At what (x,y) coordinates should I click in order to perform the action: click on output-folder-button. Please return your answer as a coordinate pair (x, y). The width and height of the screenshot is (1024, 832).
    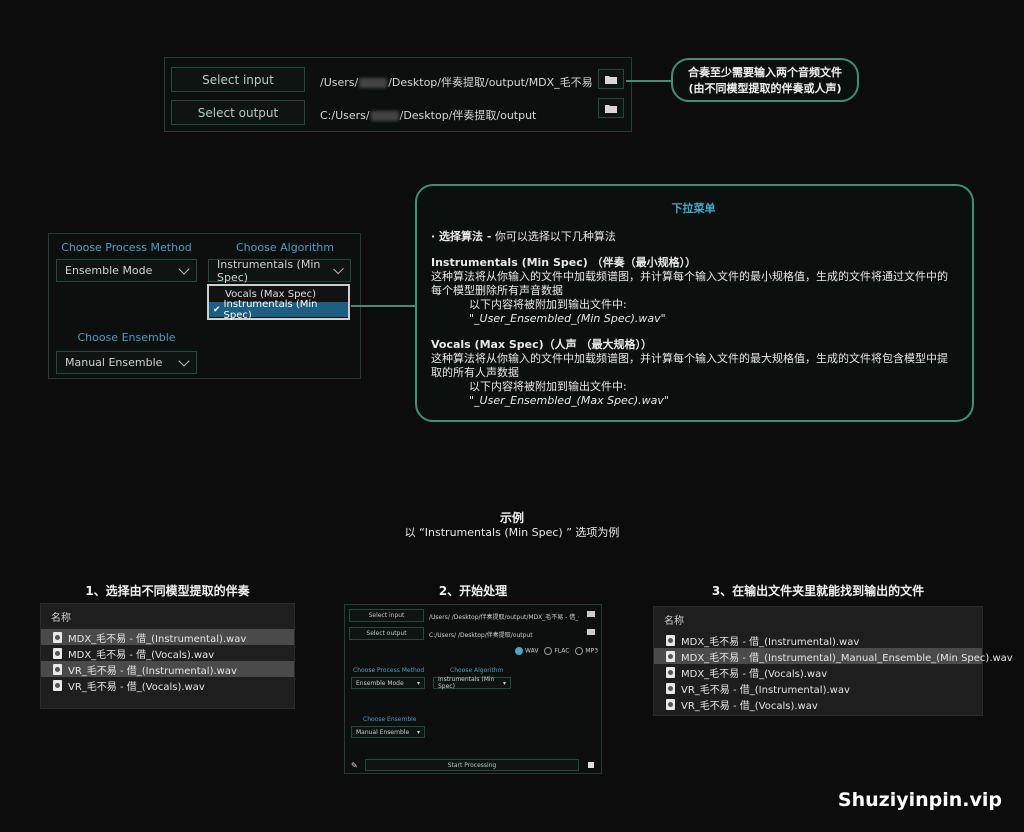
    Looking at the image, I should click on (611, 108).